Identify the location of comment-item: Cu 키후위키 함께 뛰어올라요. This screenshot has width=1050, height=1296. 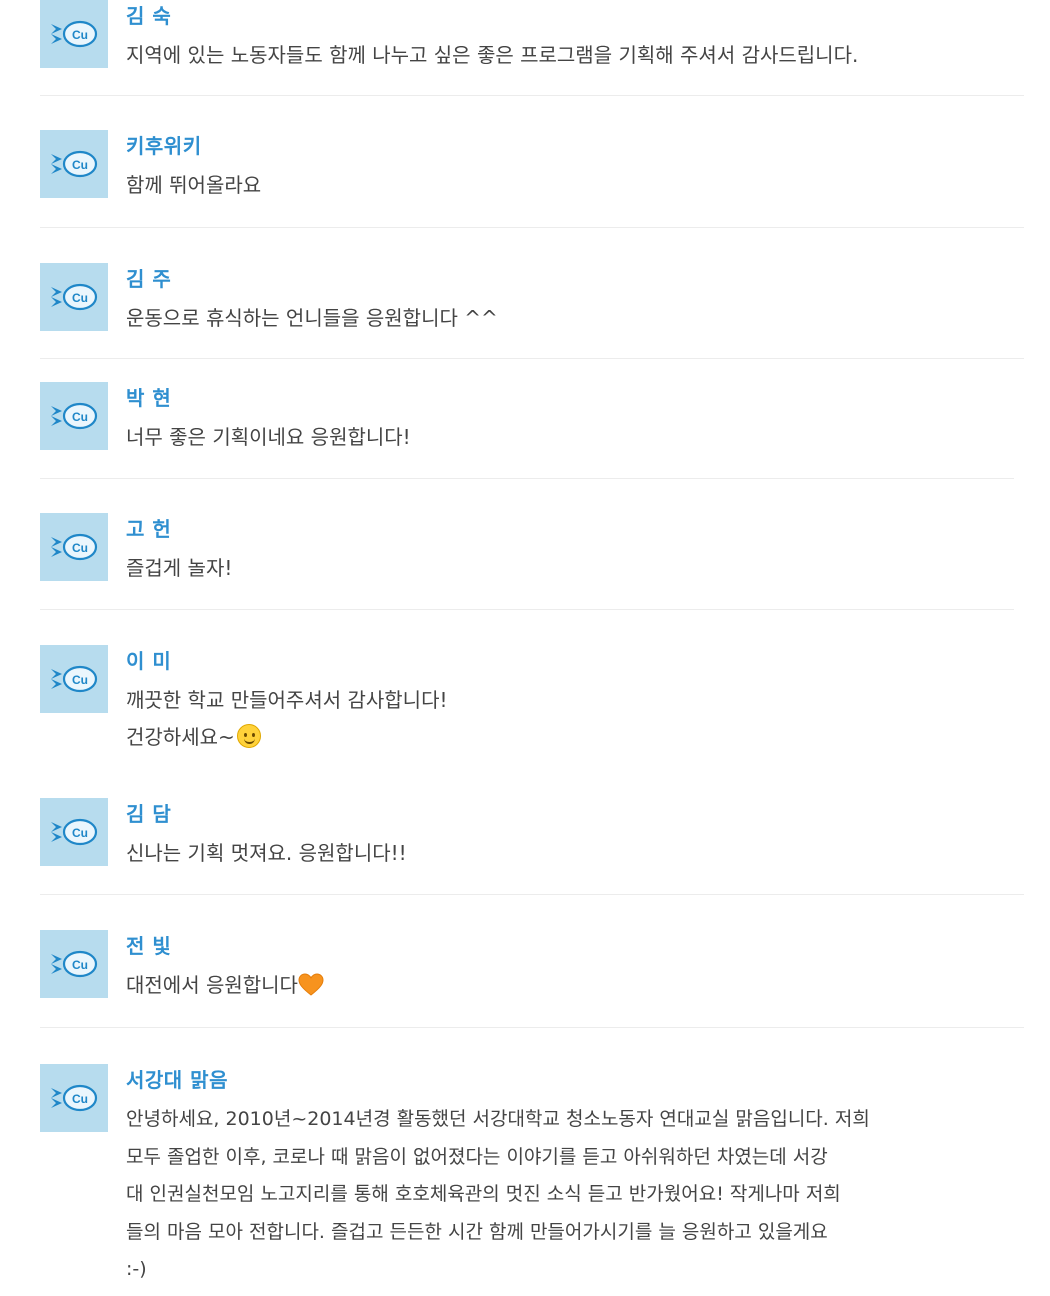
(532, 179).